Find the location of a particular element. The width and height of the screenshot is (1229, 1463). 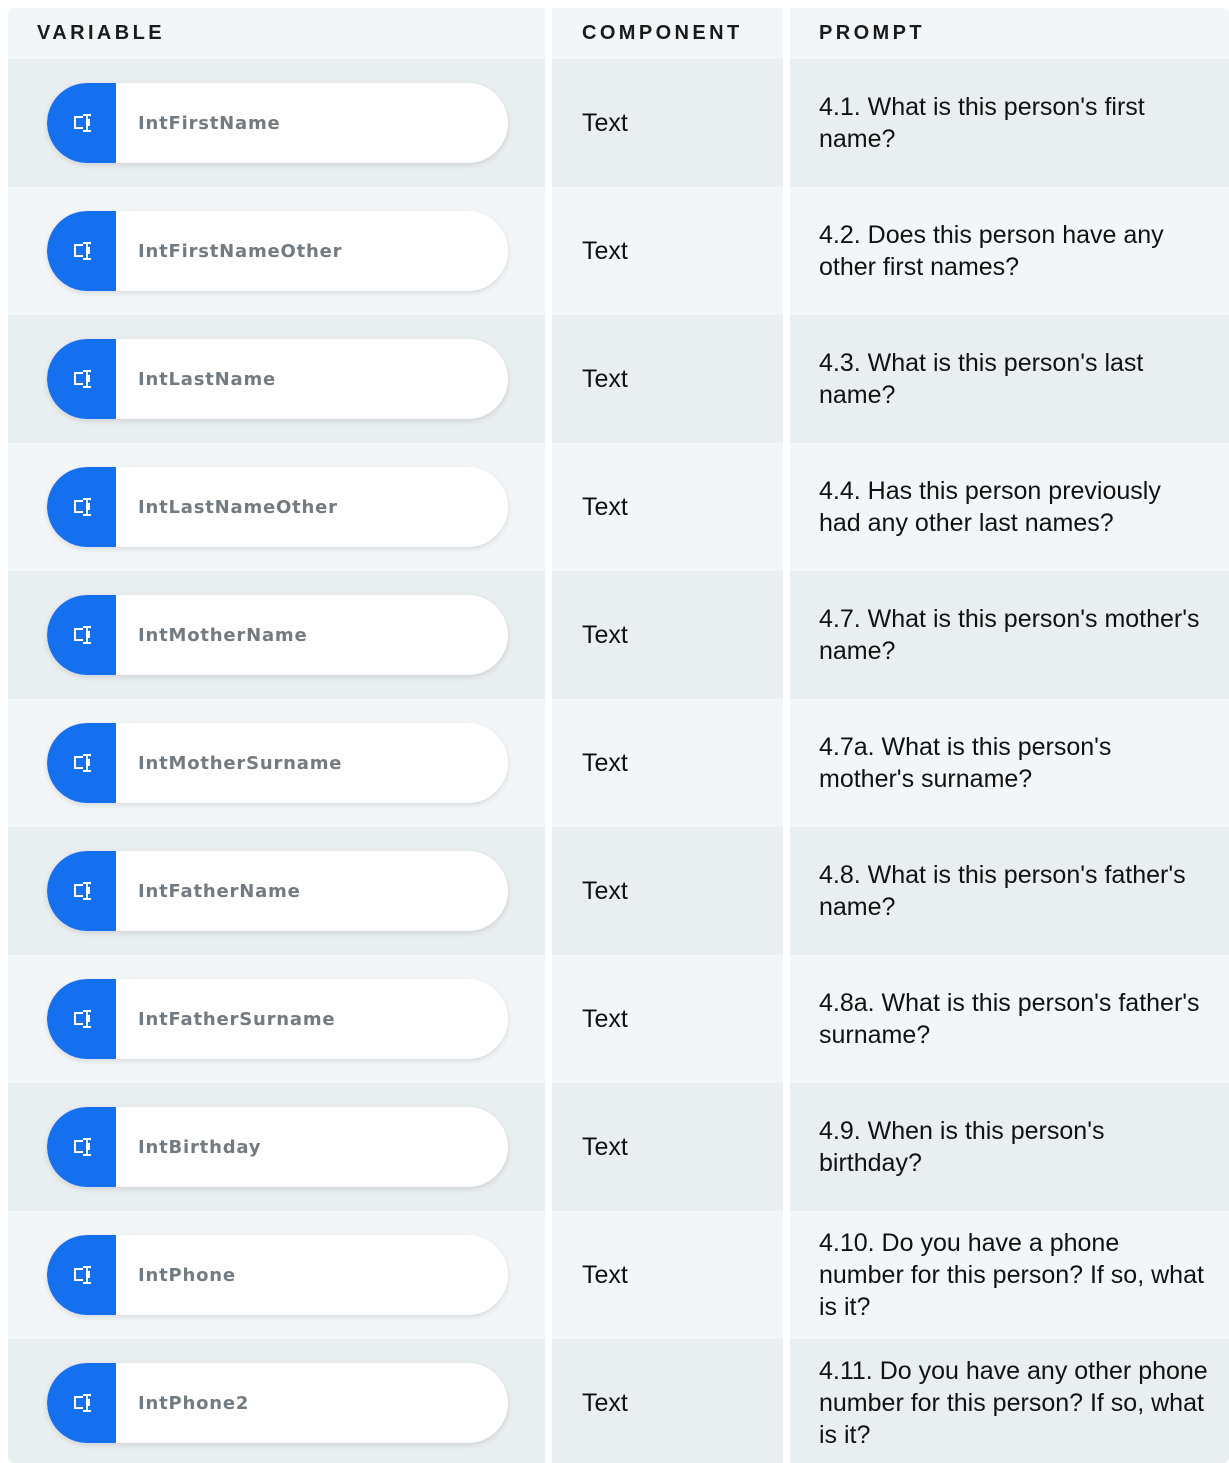

table-row: IntFatherSurname is located at coordinates (276, 1019).